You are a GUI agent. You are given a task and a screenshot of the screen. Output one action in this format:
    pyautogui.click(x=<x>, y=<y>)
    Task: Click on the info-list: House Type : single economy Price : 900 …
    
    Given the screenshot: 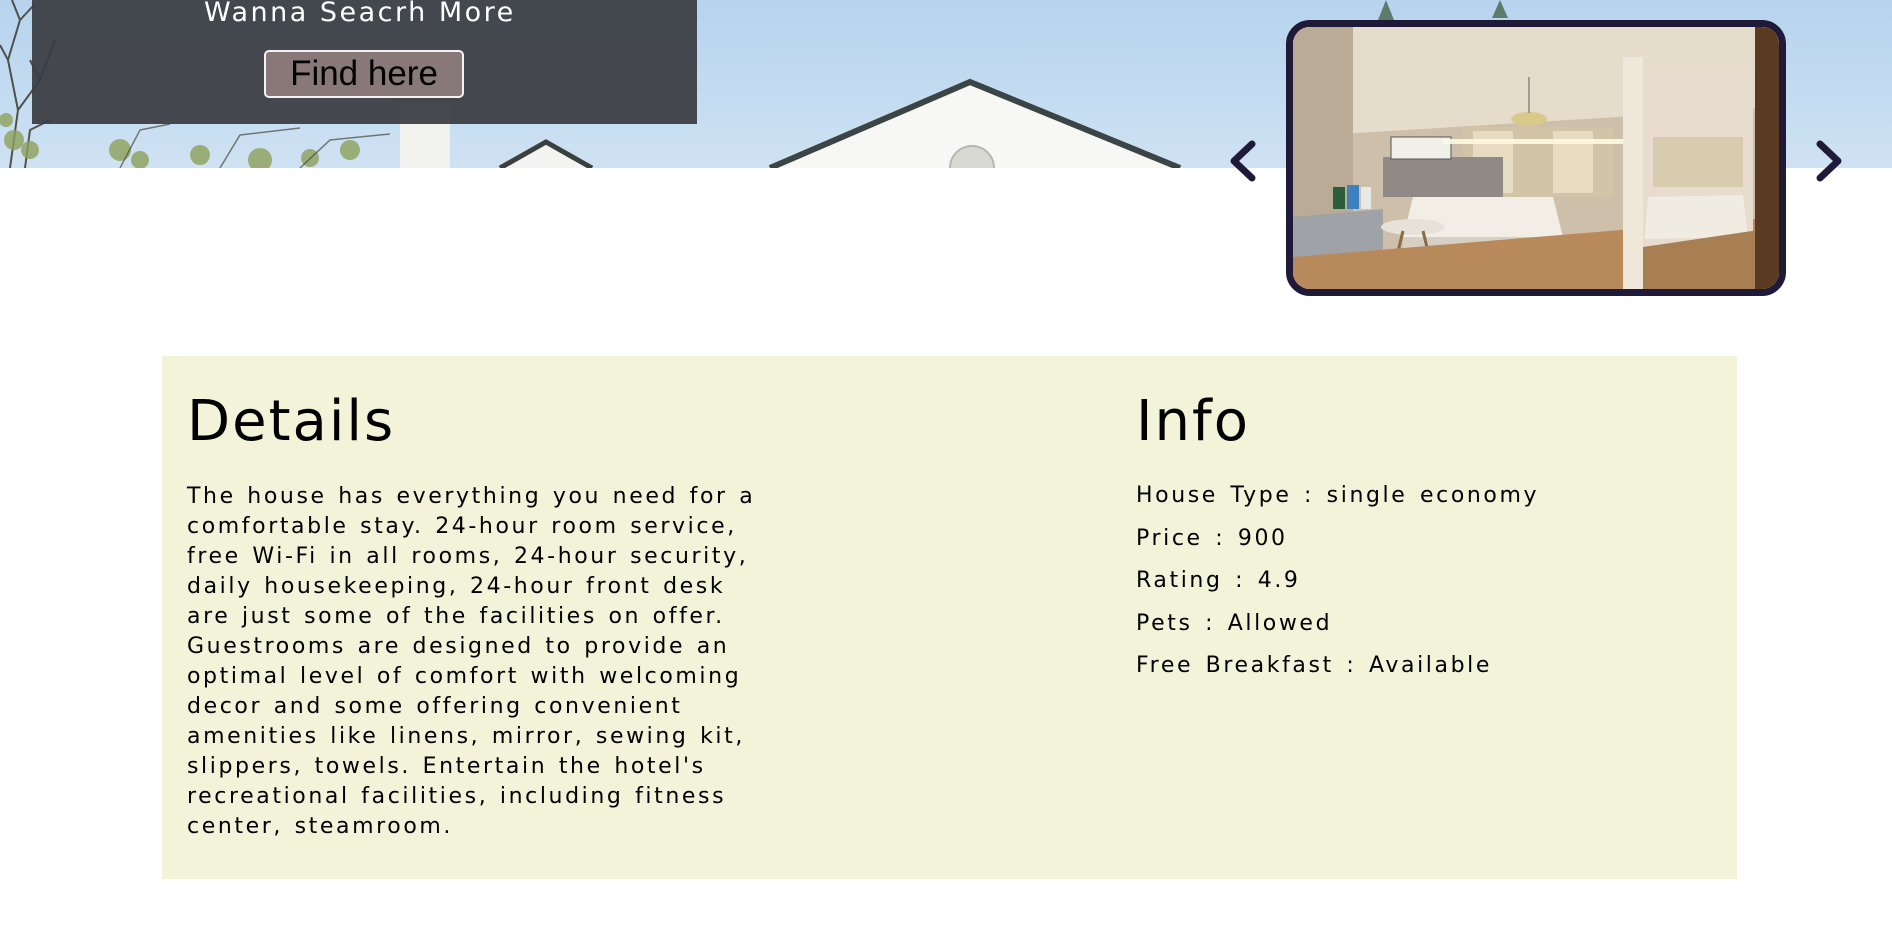 What is the action you would take?
    pyautogui.click(x=1337, y=586)
    